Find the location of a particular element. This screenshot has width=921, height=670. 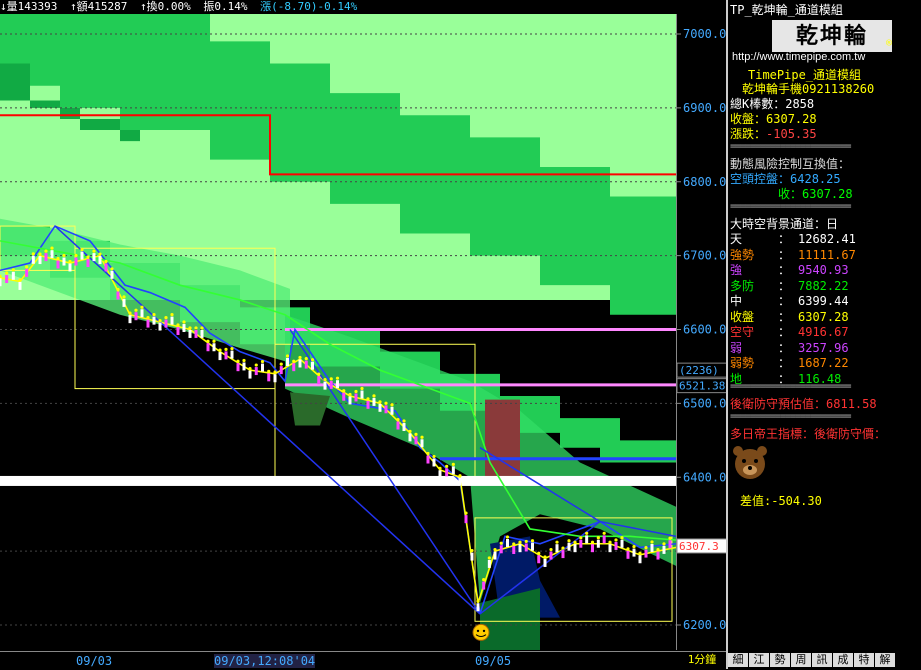

channel-row: 弱 ： 3257.96 is located at coordinates (789, 347).